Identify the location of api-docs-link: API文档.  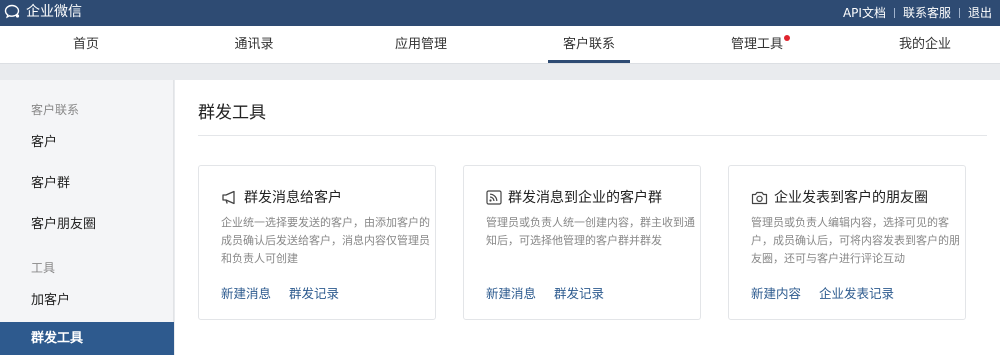
(864, 13).